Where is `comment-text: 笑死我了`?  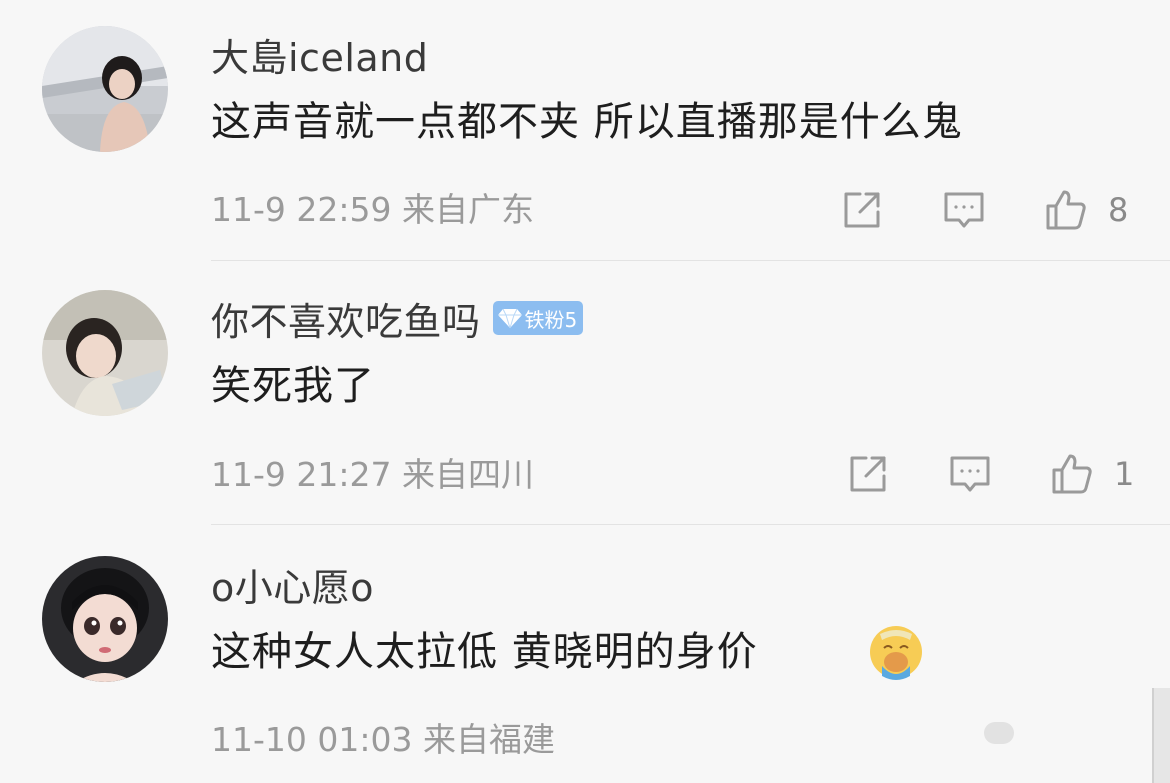 comment-text: 笑死我了 is located at coordinates (293, 386).